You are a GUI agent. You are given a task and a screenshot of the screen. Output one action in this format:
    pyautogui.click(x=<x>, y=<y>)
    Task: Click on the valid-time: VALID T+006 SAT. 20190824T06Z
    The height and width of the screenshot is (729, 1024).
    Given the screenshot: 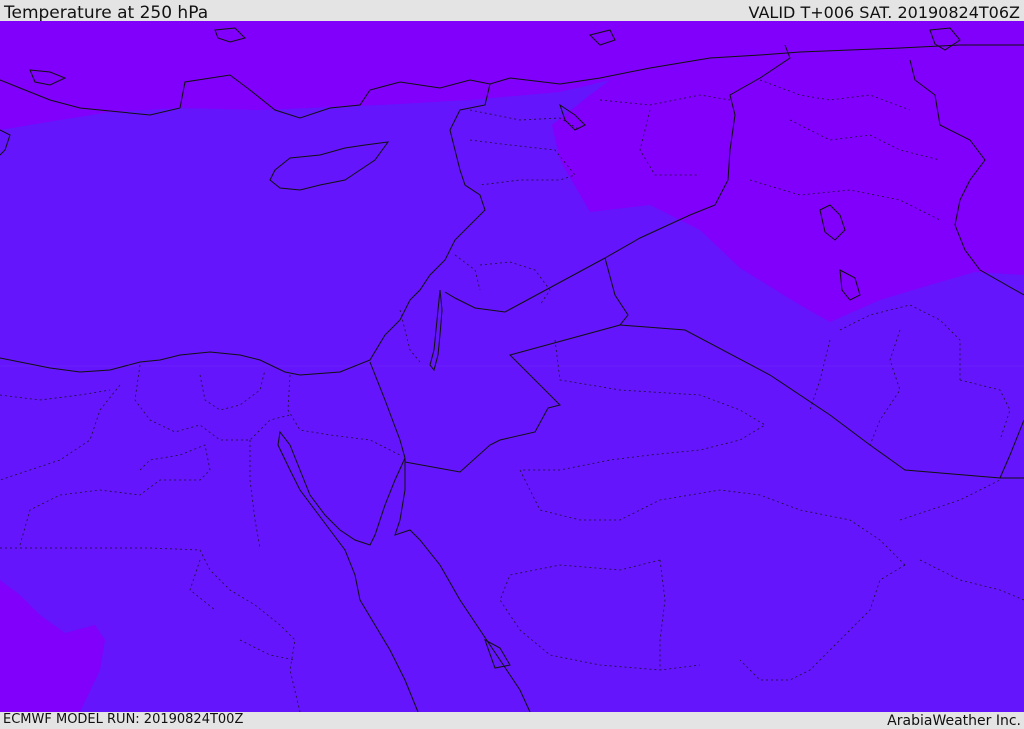 What is the action you would take?
    pyautogui.click(x=884, y=12)
    